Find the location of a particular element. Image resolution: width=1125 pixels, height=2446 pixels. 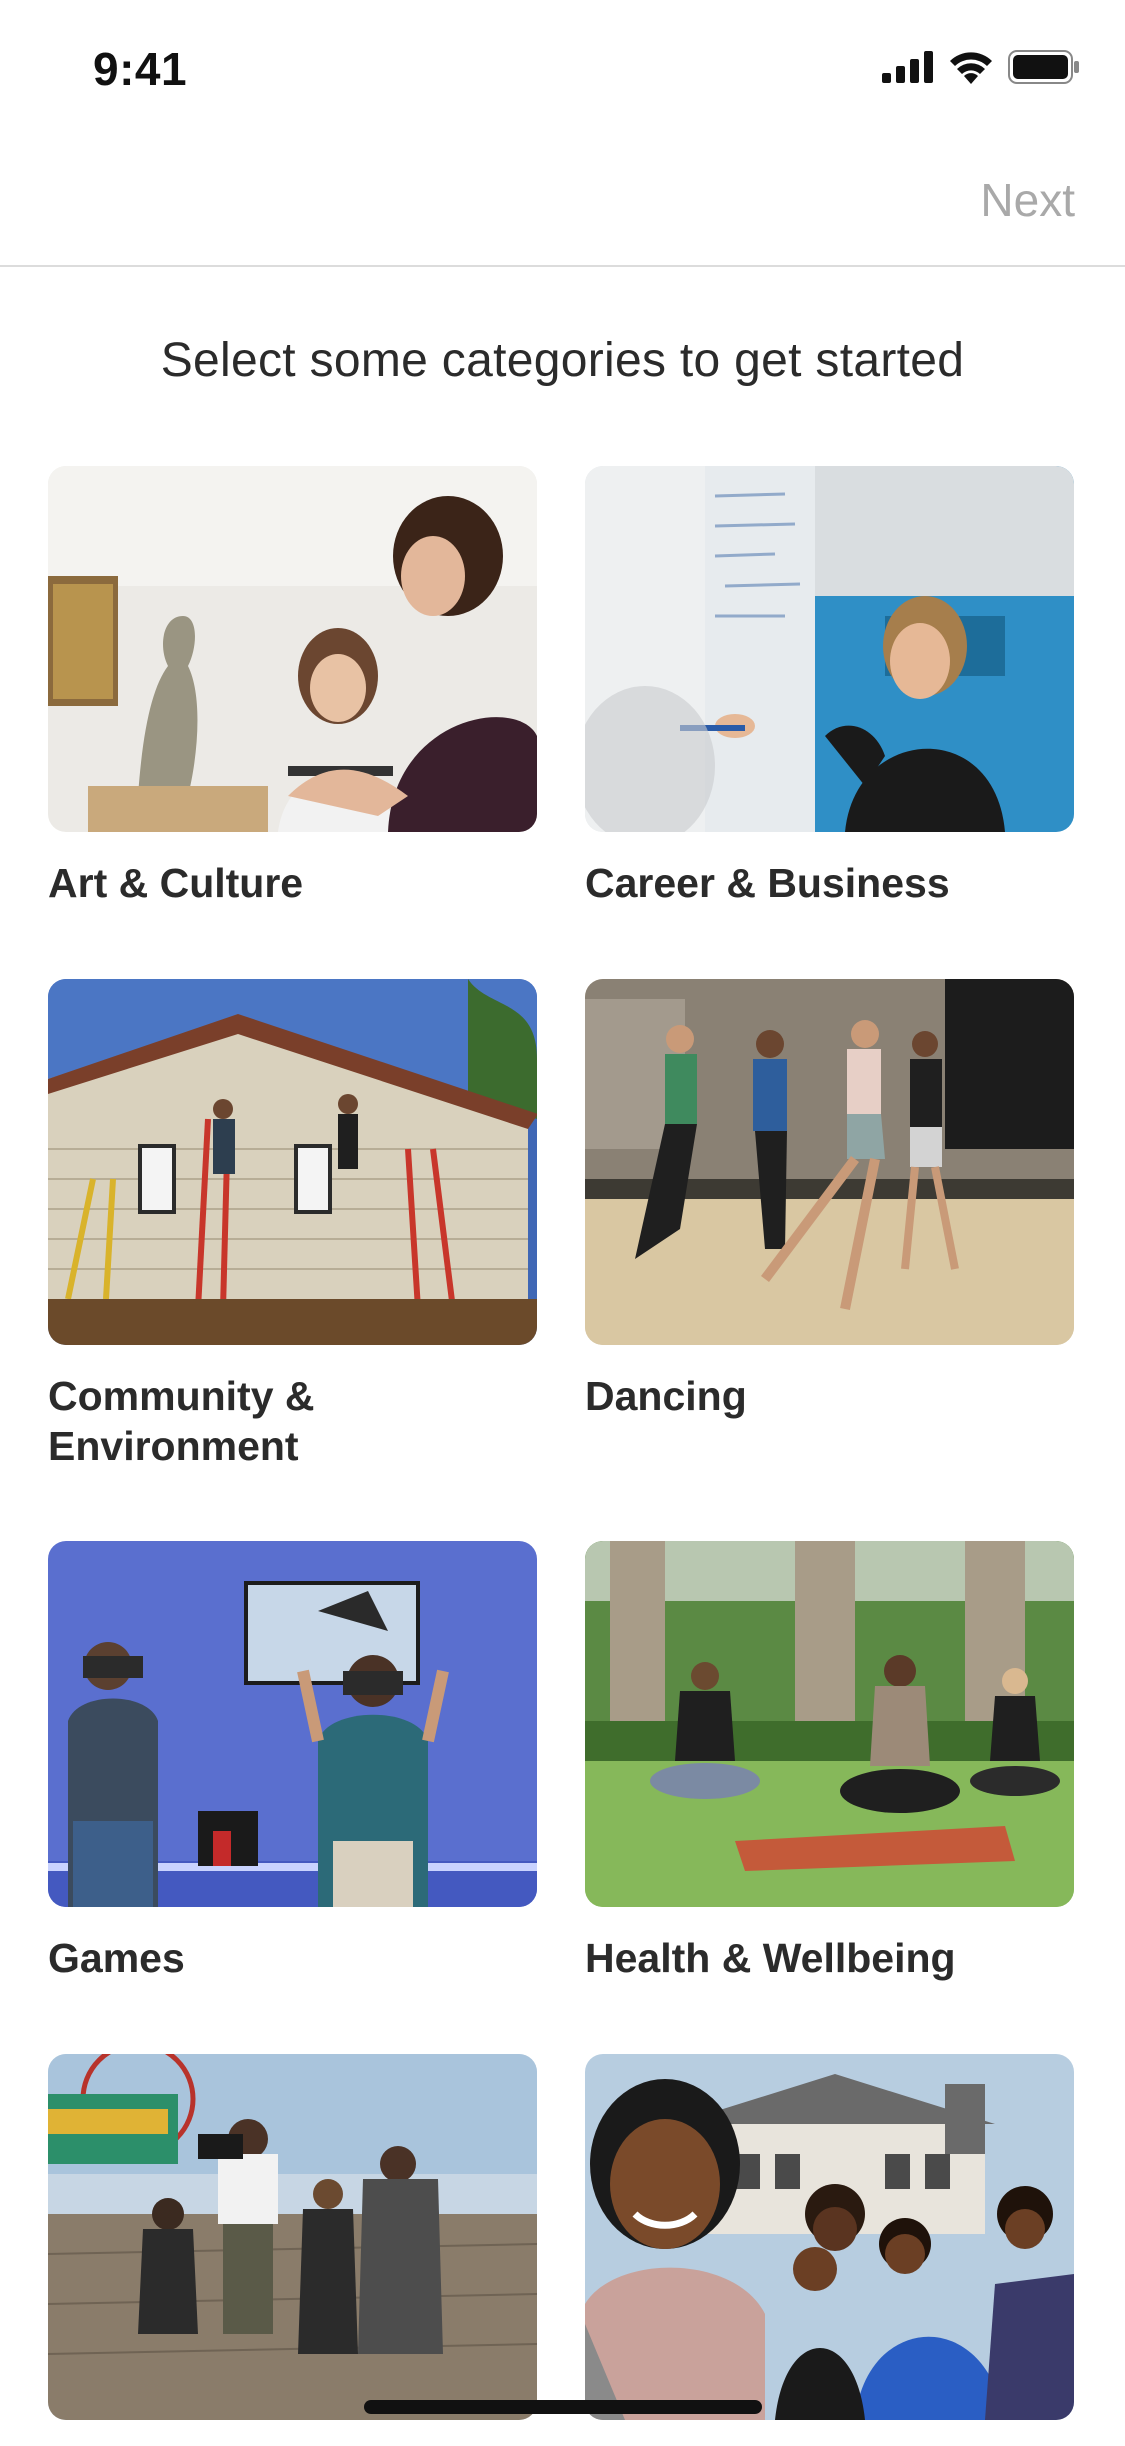

category-label: Career & Business is located at coordinates (767, 883).